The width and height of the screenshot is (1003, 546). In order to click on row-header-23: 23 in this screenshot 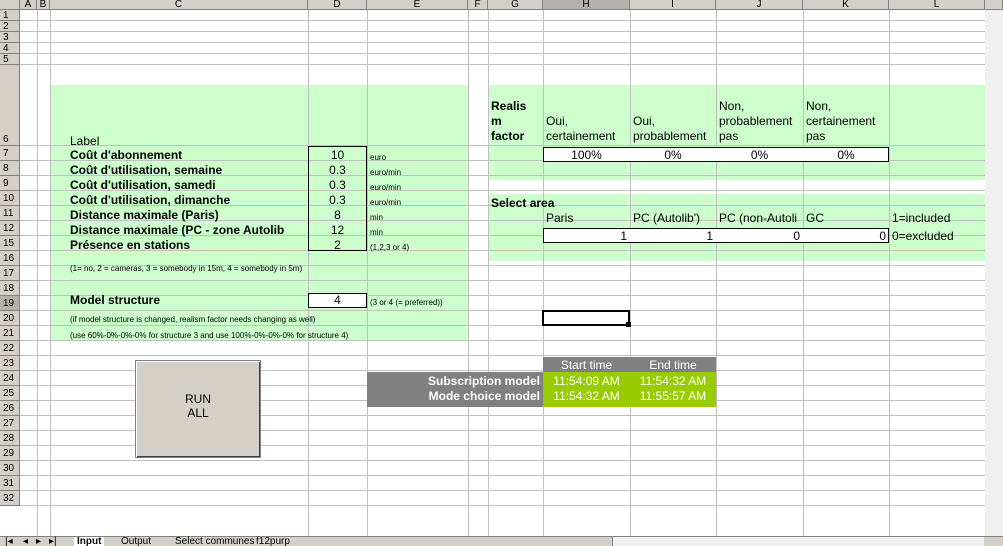, I will do `click(10, 363)`.